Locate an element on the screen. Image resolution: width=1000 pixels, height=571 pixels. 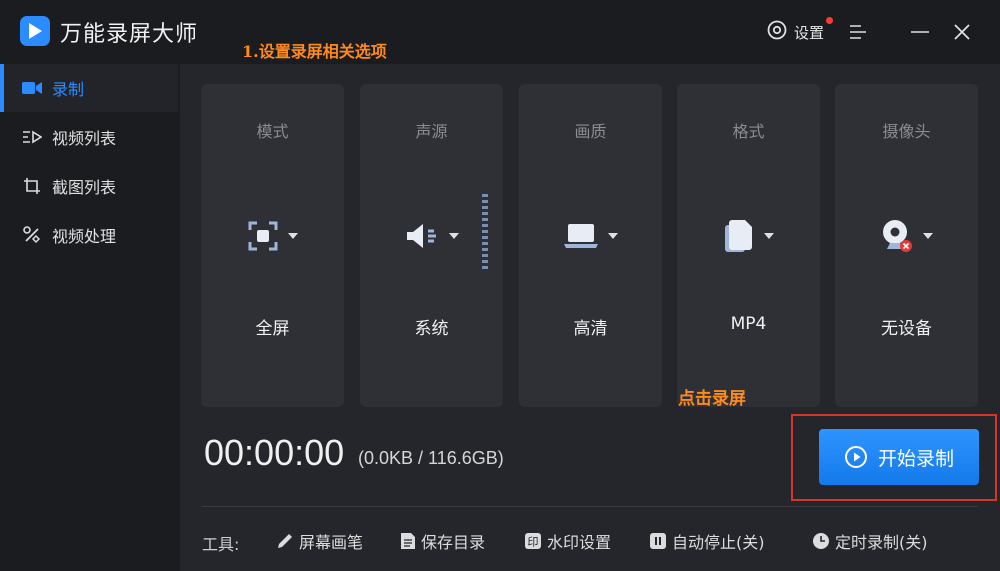
app-title: 万能录屏大师 is located at coordinates (129, 34).